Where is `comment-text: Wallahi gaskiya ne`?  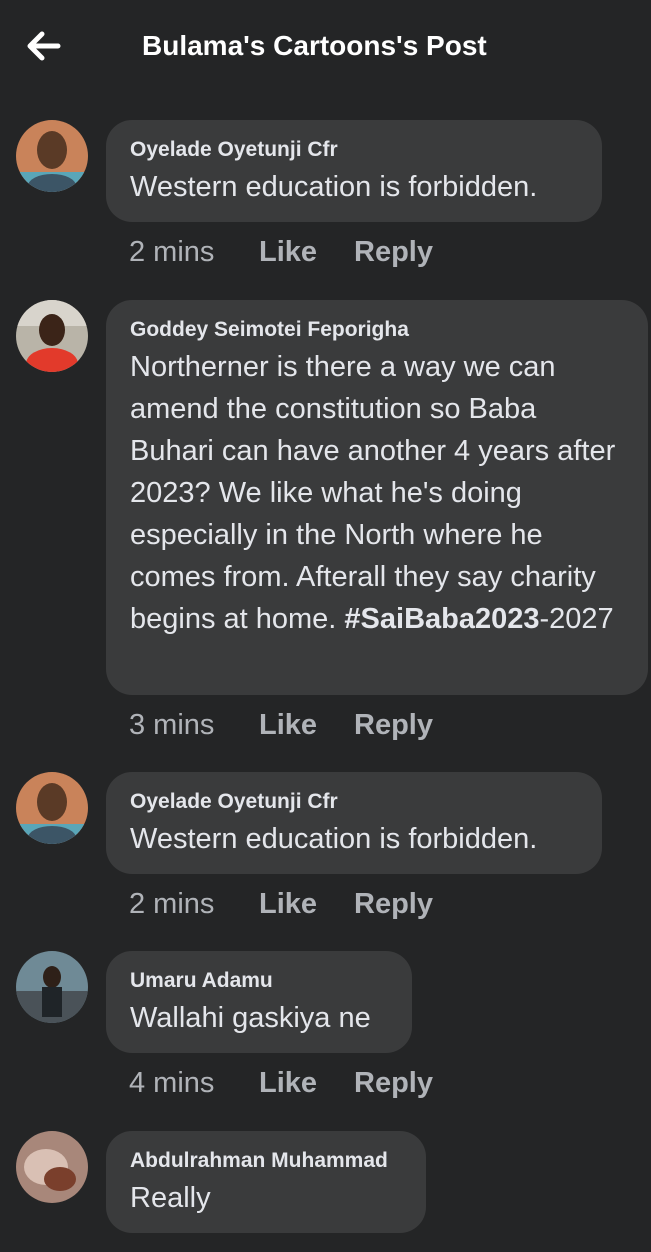 comment-text: Wallahi gaskiya ne is located at coordinates (250, 1018).